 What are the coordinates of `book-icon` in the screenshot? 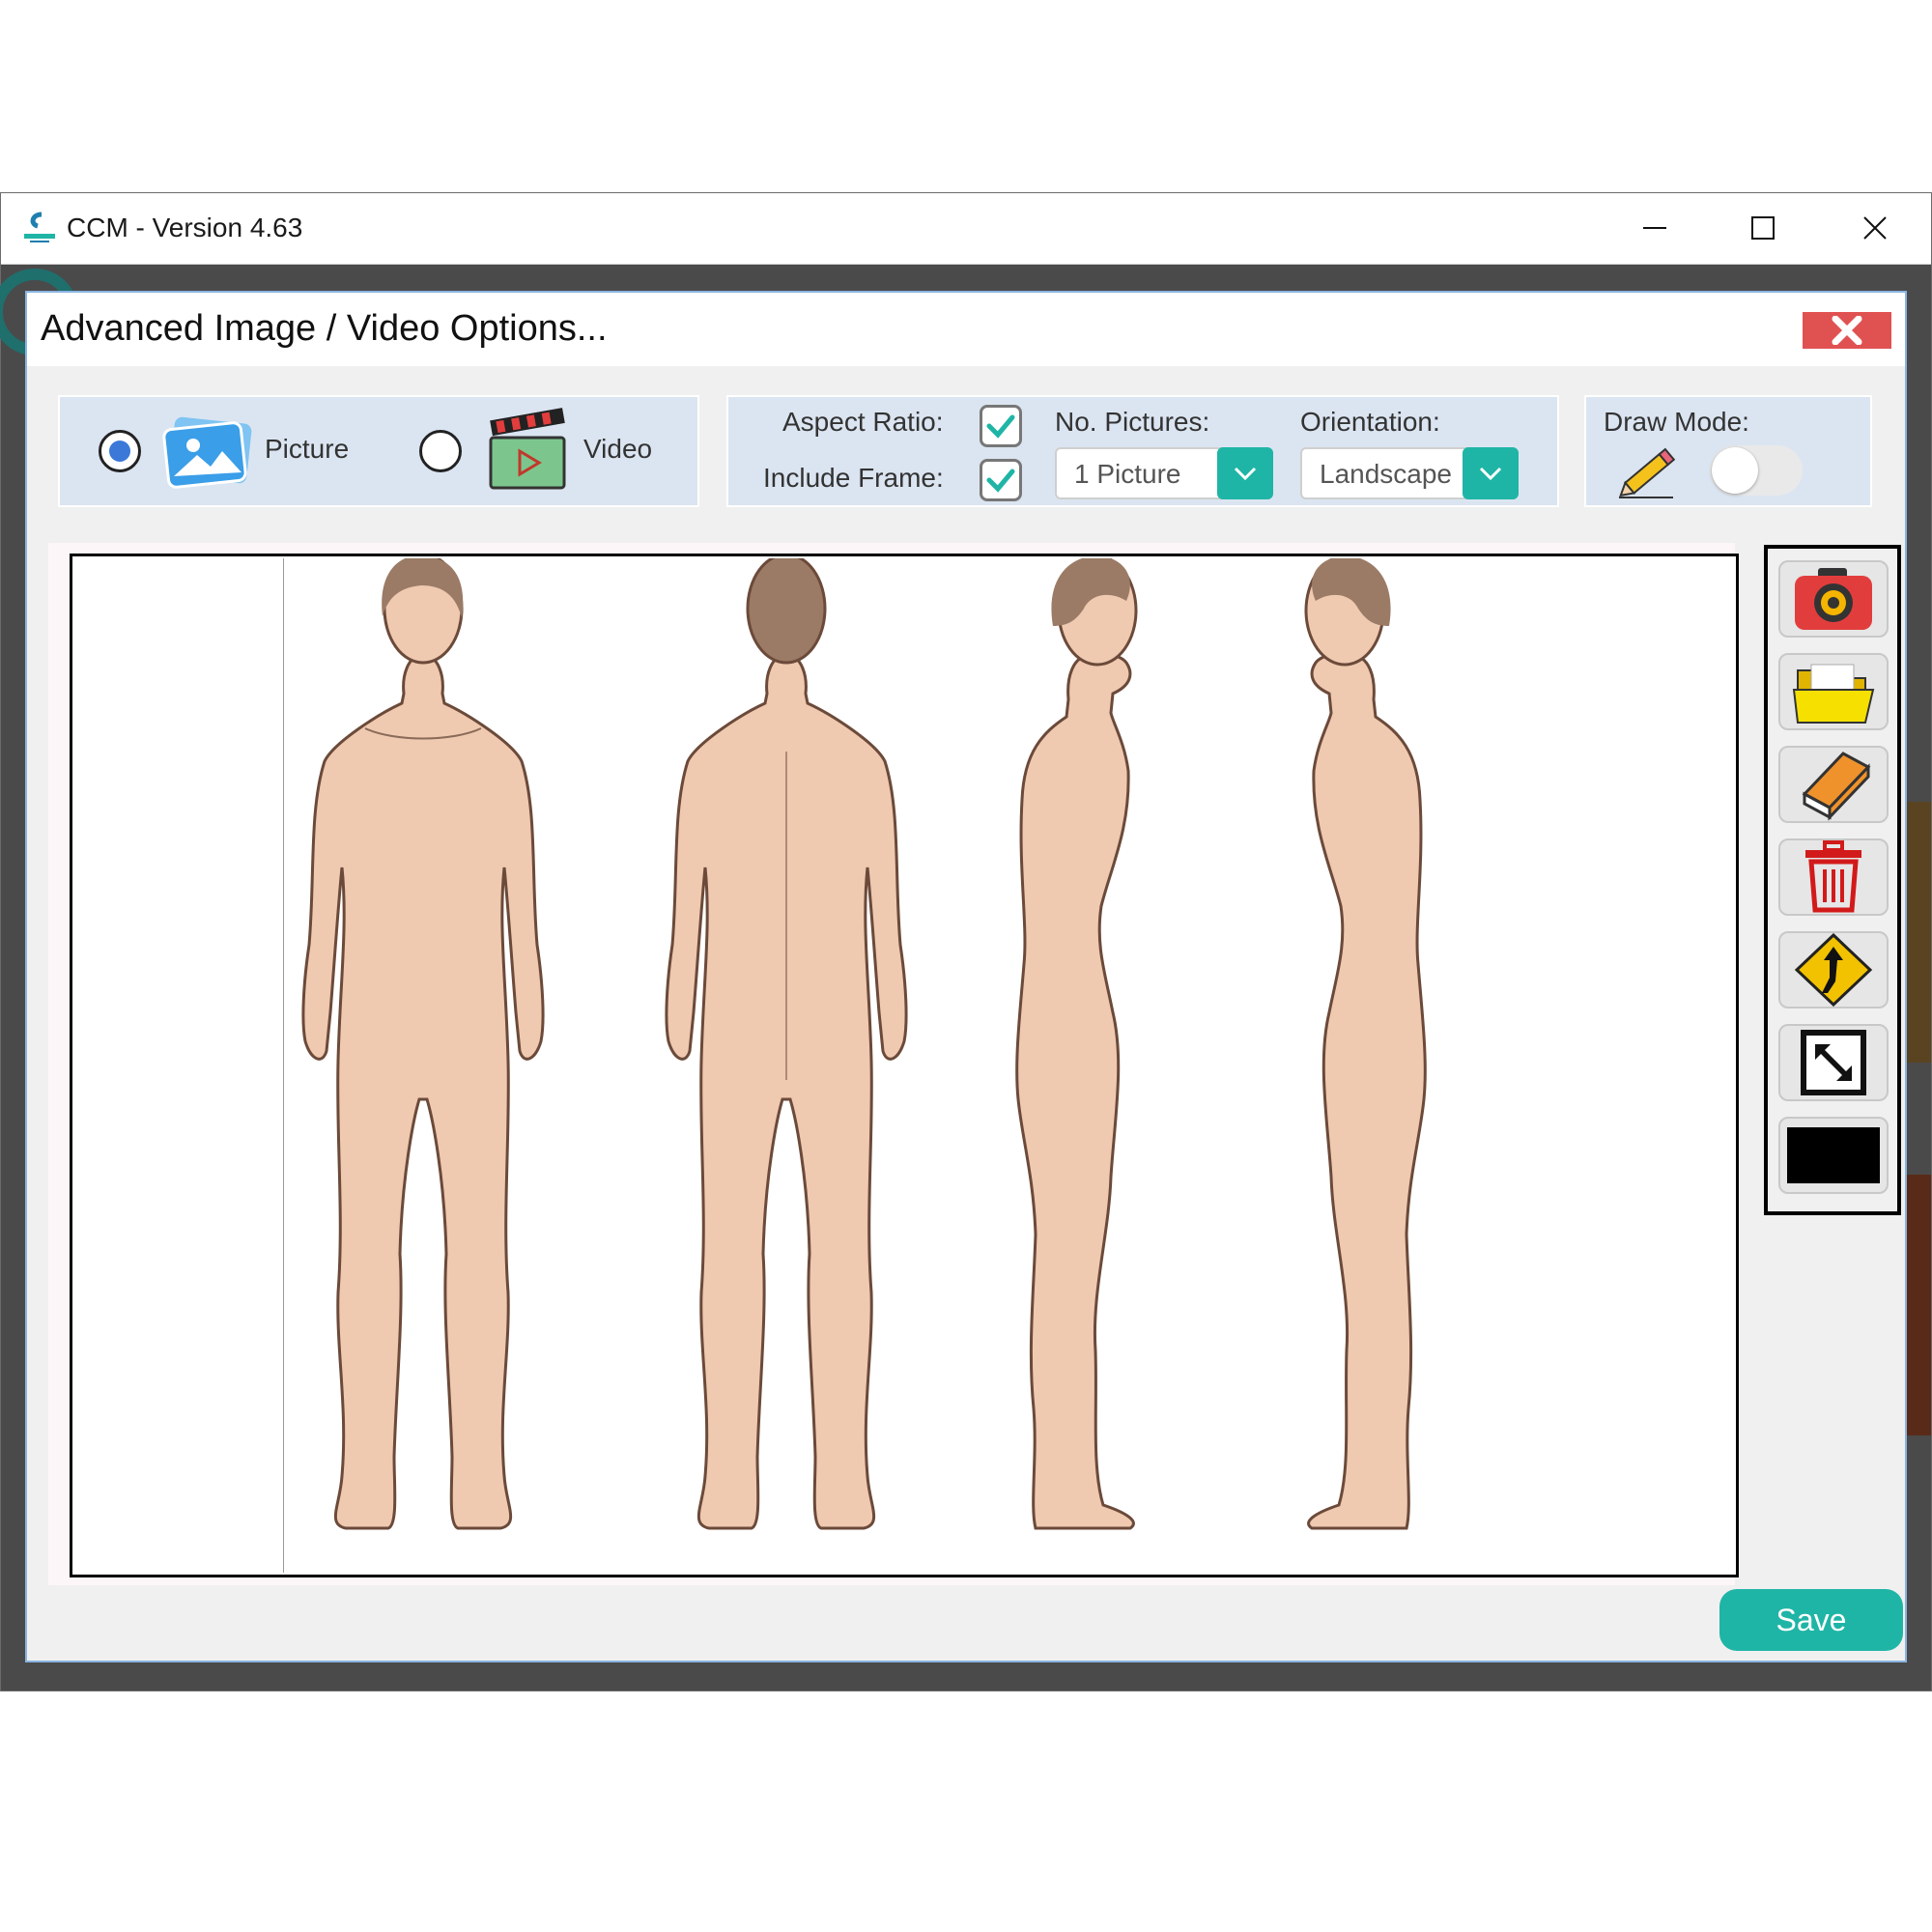 It's located at (1836, 786).